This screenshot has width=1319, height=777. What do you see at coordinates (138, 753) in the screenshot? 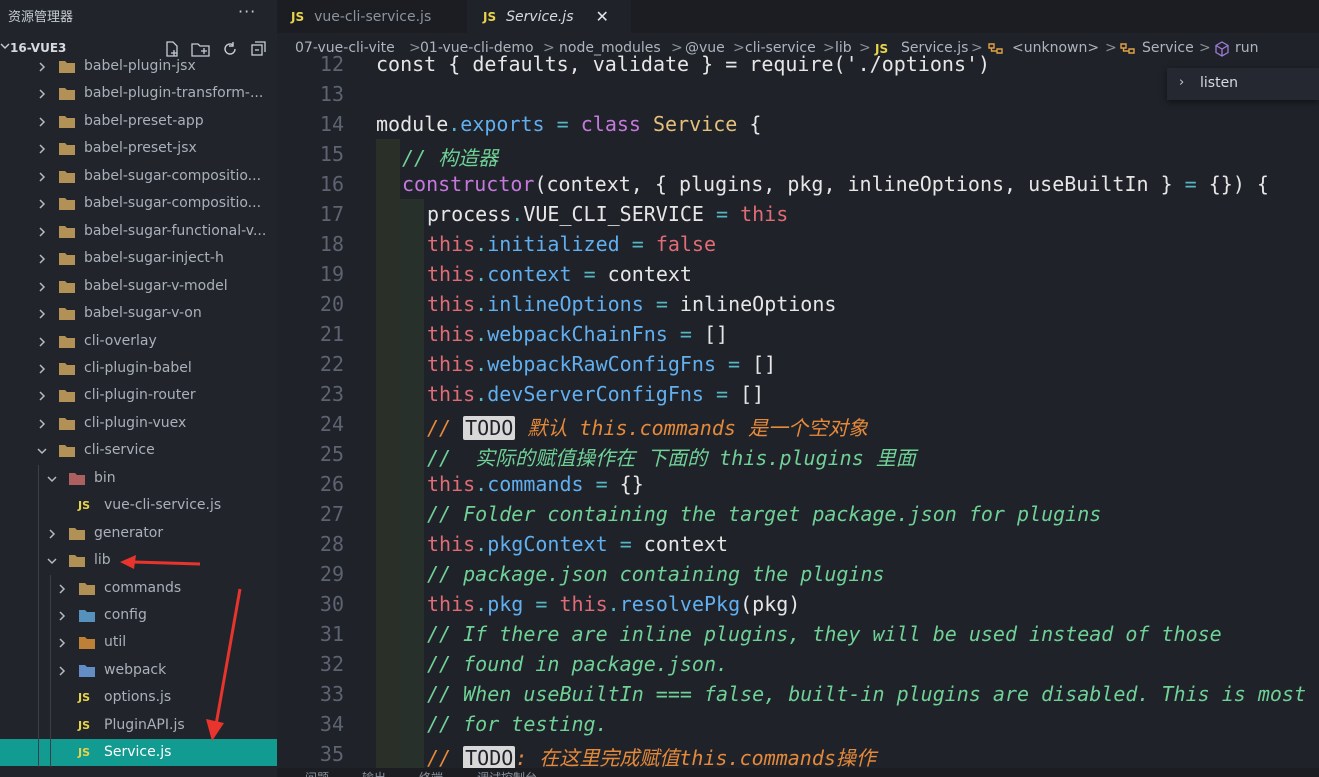
I see `file-item: JS Service.js` at bounding box center [138, 753].